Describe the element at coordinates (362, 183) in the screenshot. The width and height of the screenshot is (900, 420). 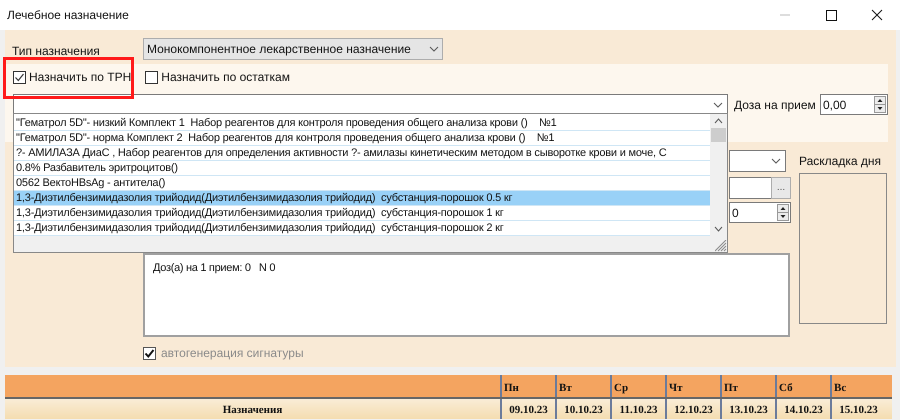
I see `list-item: 0562 ВектоHBsAg - антитела()` at that location.